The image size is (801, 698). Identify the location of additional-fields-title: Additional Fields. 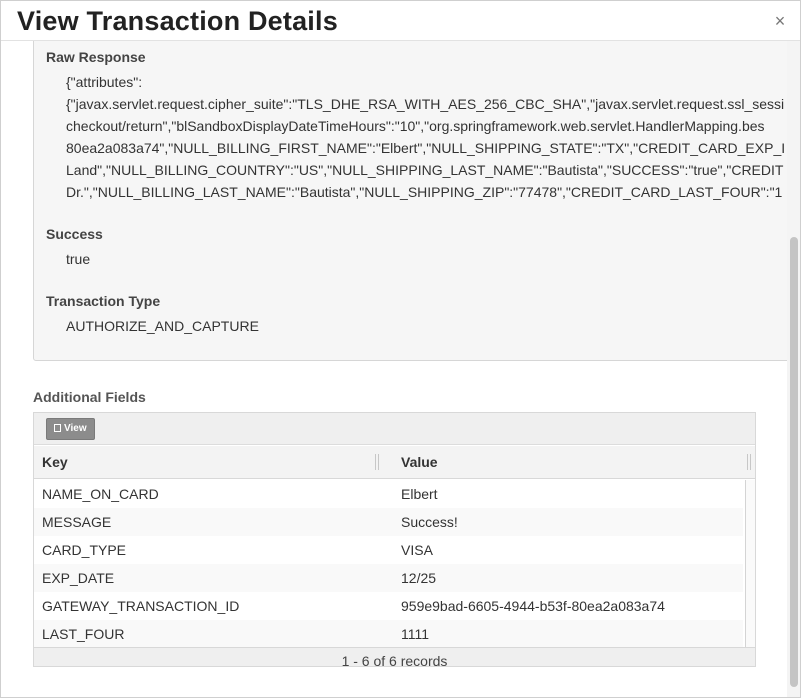
(89, 397).